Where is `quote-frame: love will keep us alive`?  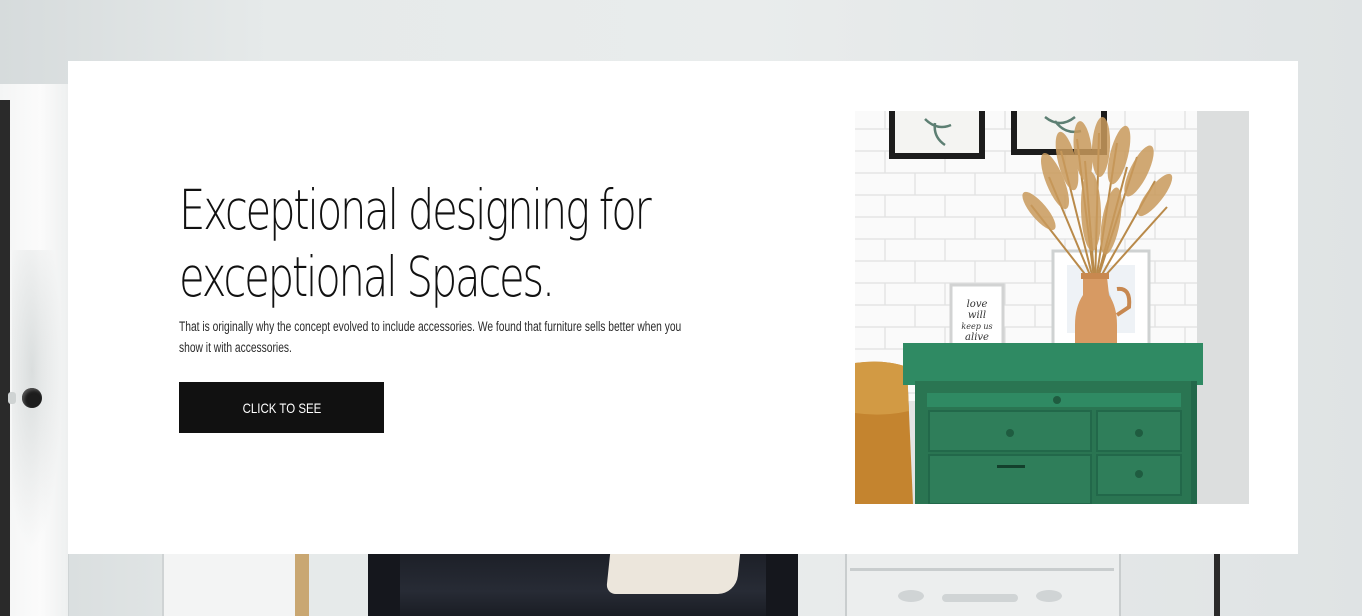
quote-frame: love will keep us alive is located at coordinates (977, 317).